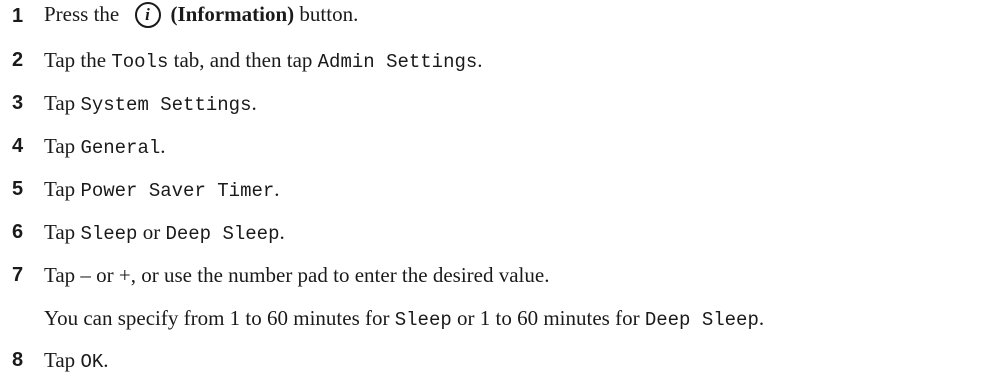 This screenshot has height=386, width=983. What do you see at coordinates (219, 317) in the screenshot?
I see `step-text-segment: You can specify from 1 to 60 minutes for` at bounding box center [219, 317].